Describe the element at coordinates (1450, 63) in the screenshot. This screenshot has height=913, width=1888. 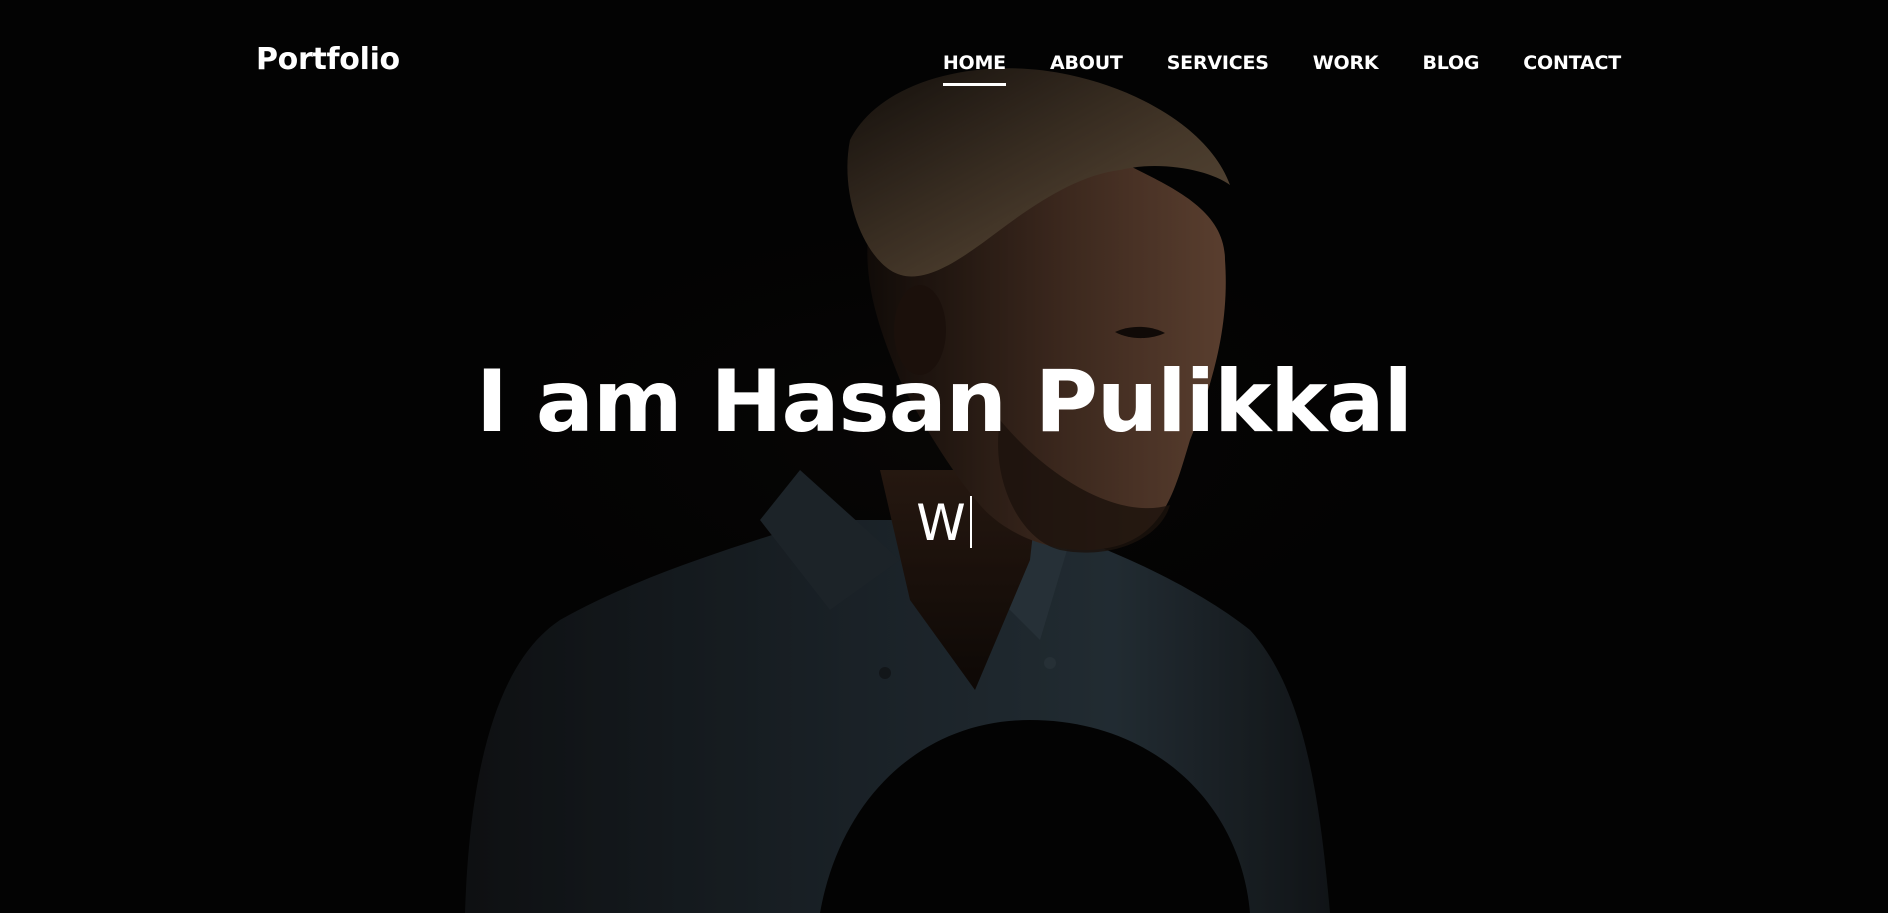
I see `nav-item-blog: BLOG` at that location.